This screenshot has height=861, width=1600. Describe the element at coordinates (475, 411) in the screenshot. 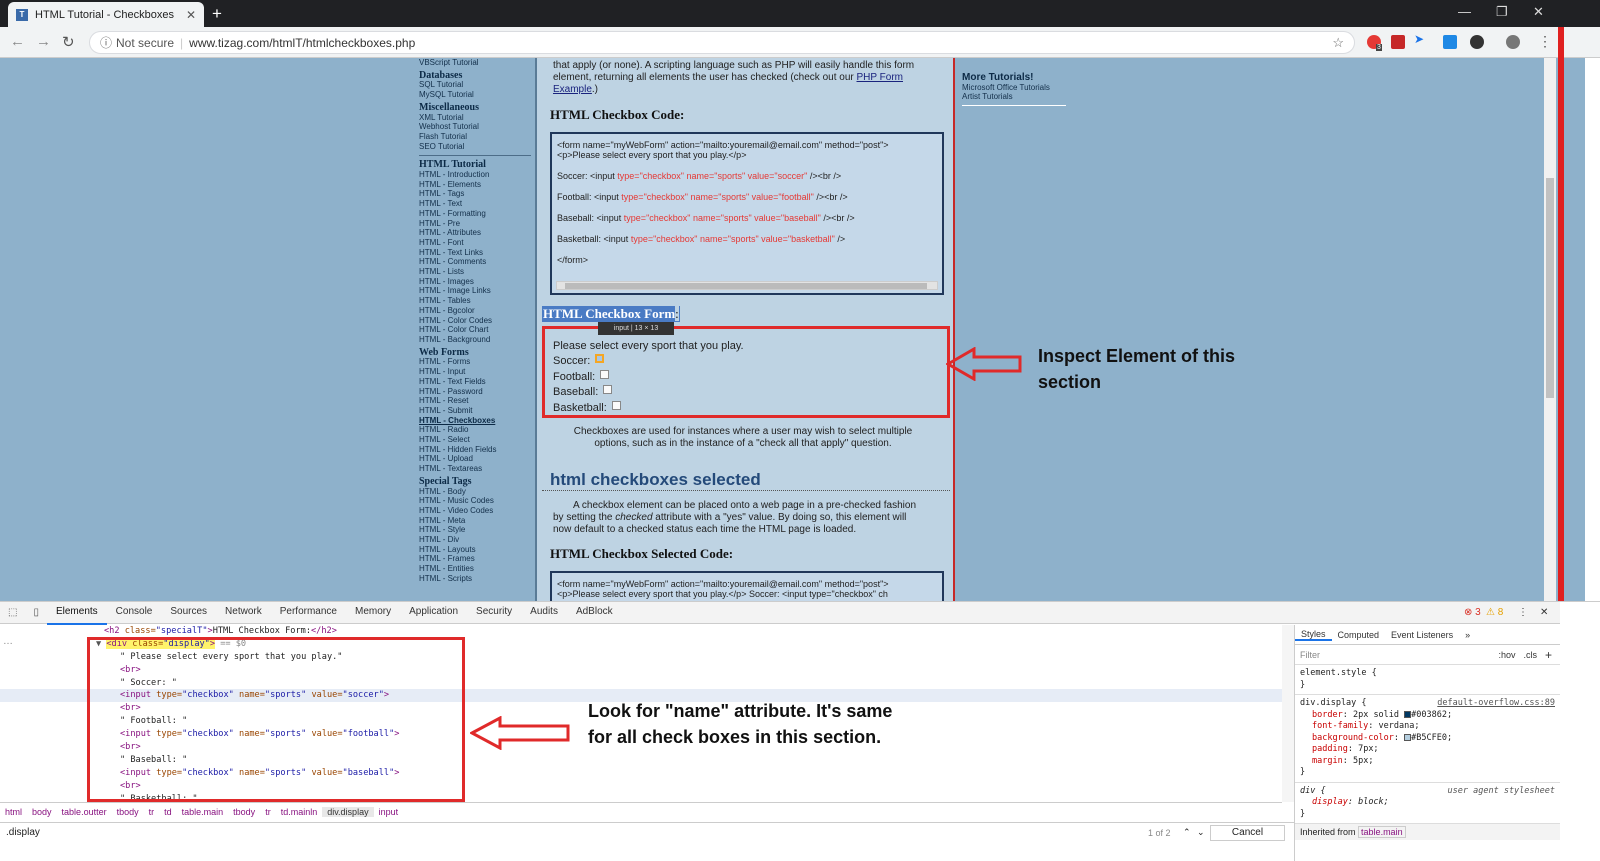

I see `sidebar-item: HTML - Submit` at that location.